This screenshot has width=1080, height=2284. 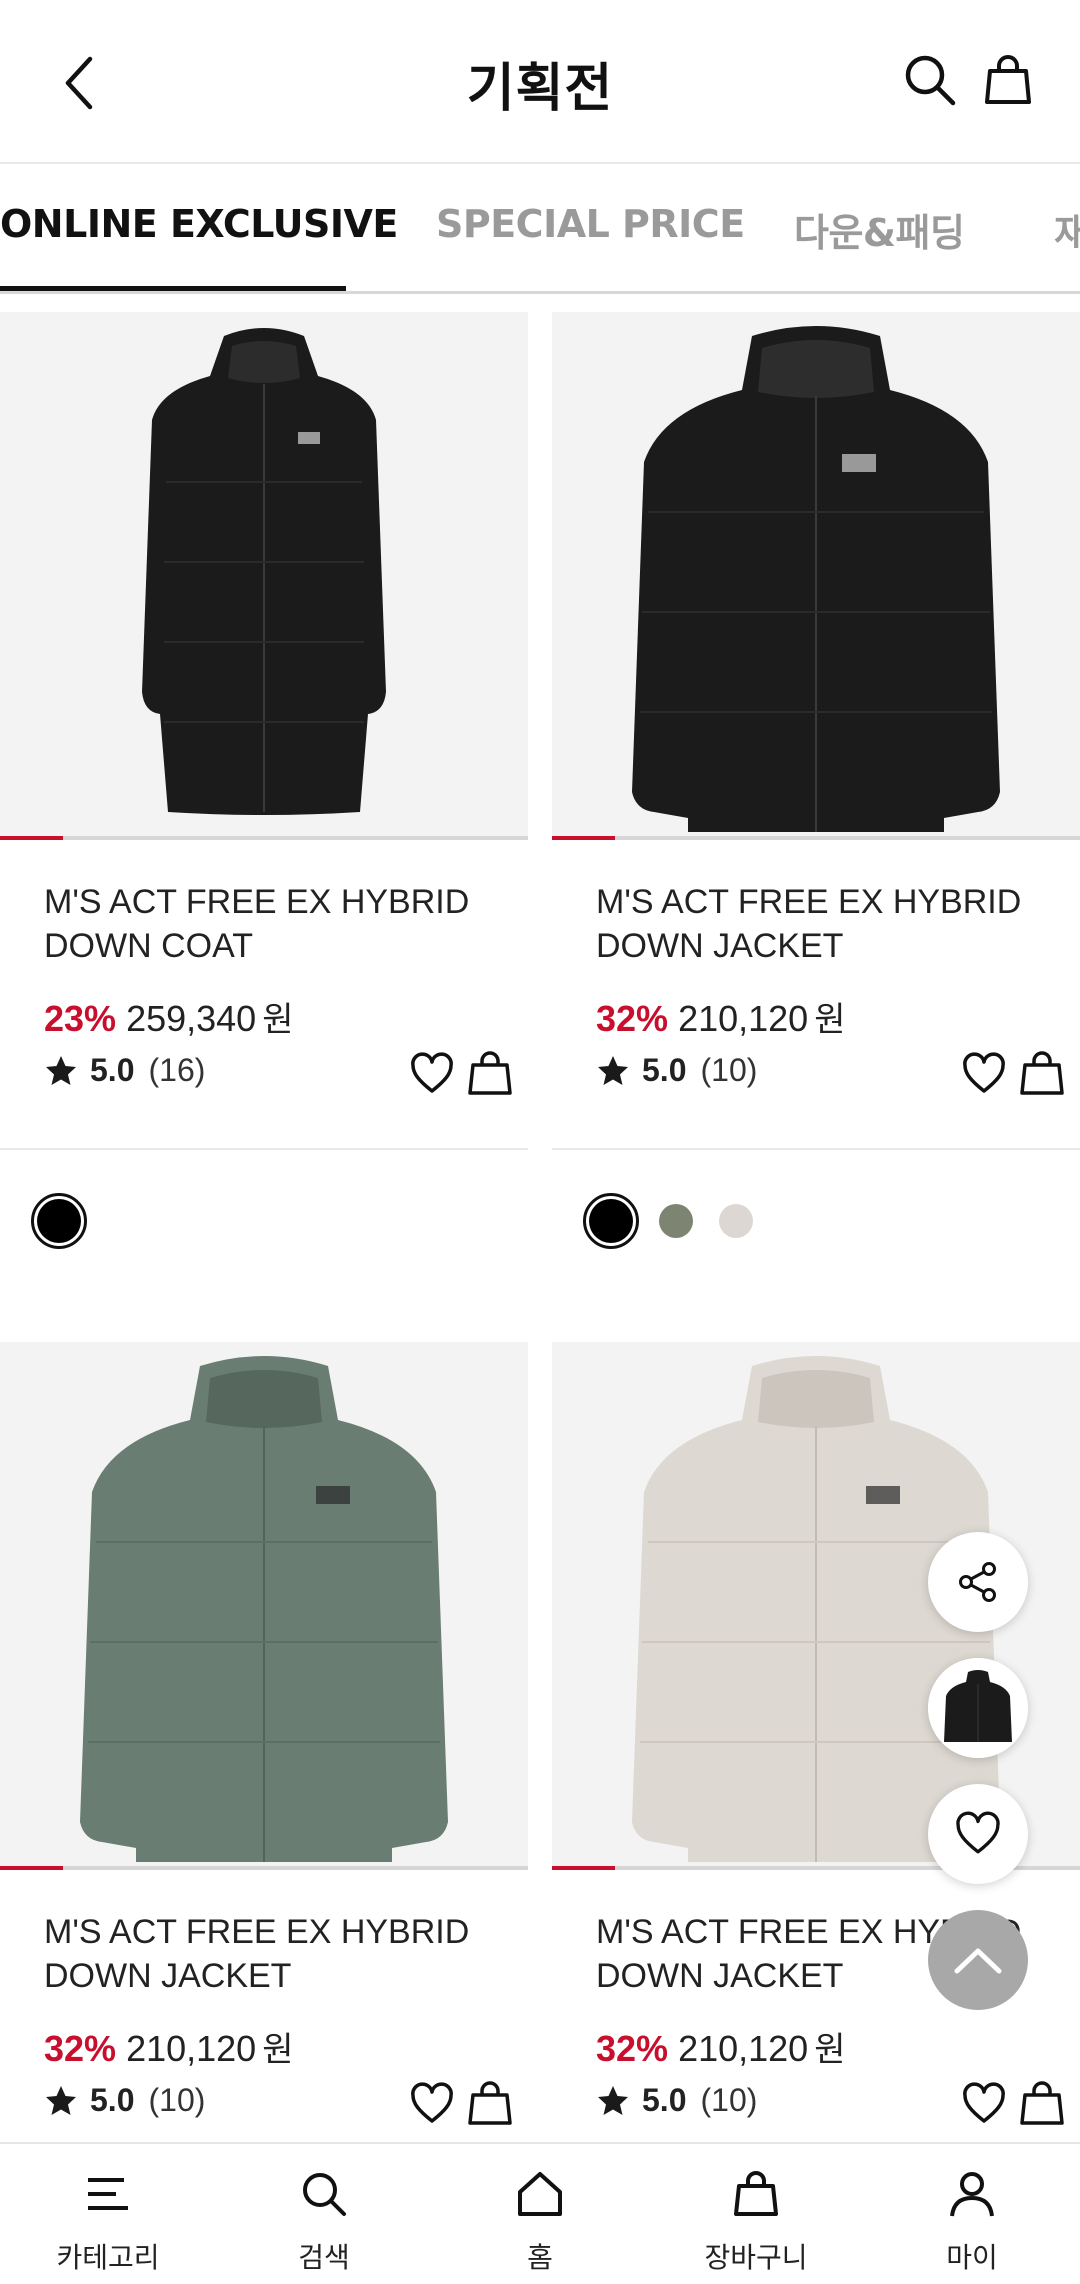 What do you see at coordinates (324, 2257) in the screenshot?
I see `nav-label: 검색` at bounding box center [324, 2257].